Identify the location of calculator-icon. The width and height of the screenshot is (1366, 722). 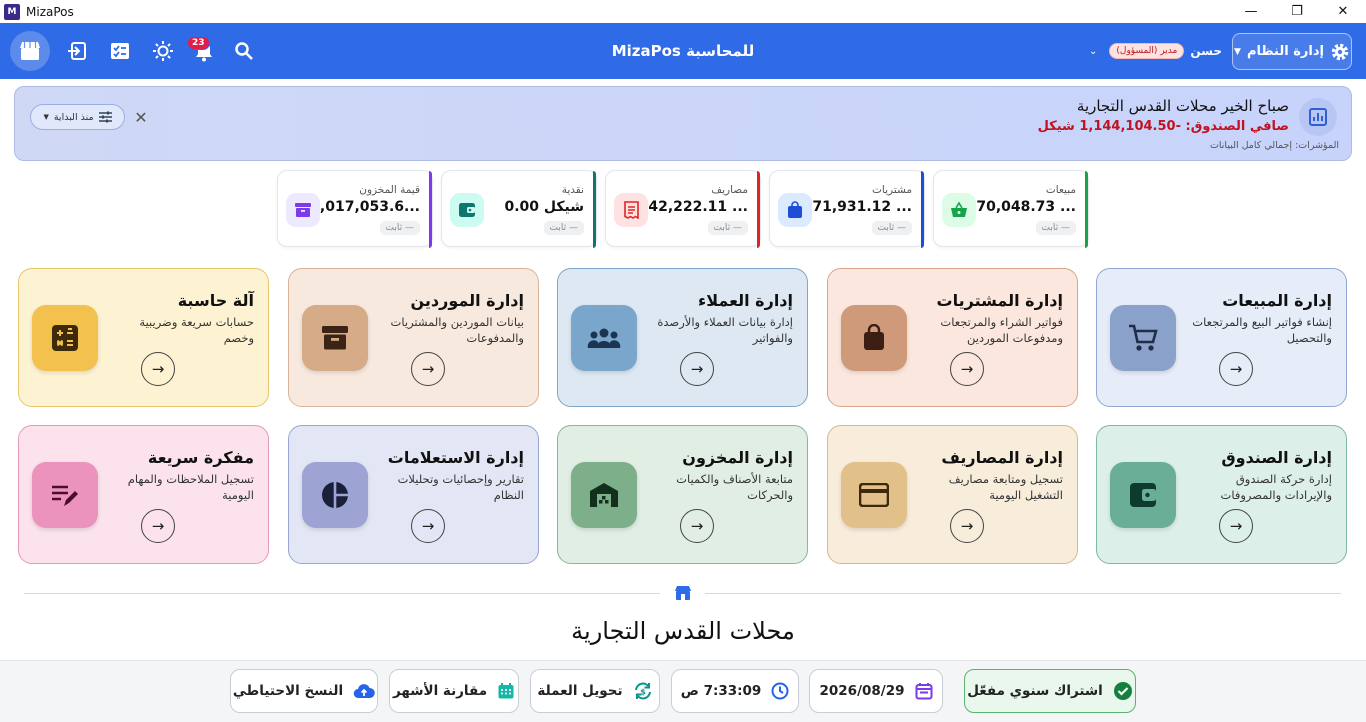
(65, 338).